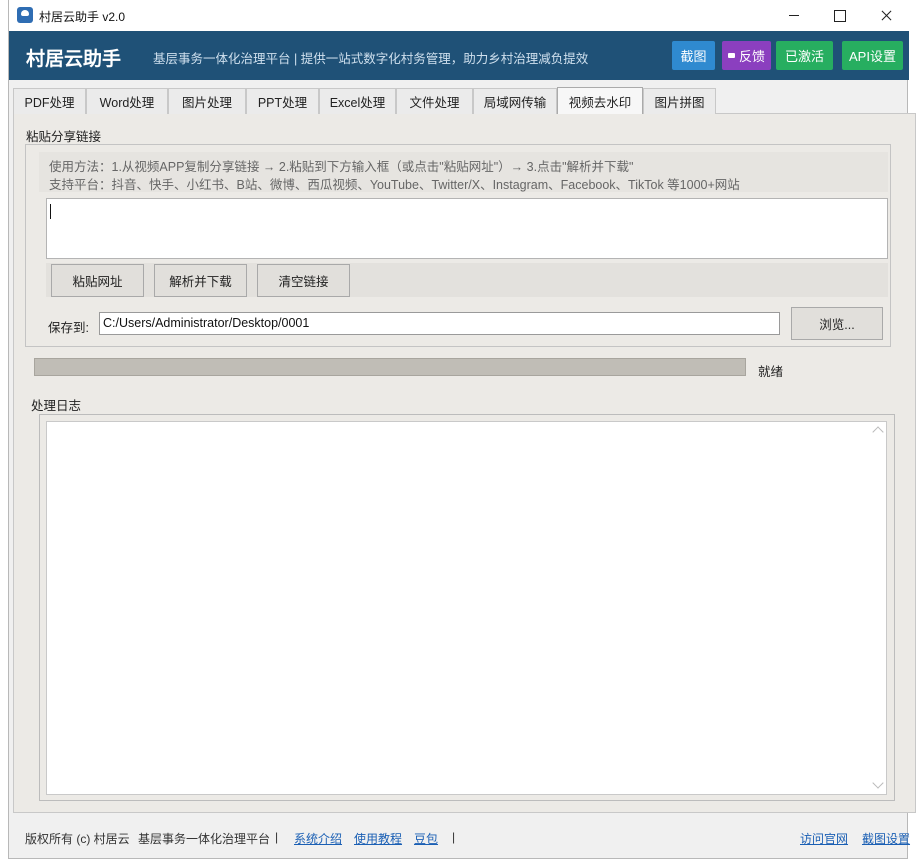 This screenshot has width=916, height=859. Describe the element at coordinates (318, 838) in the screenshot. I see `footer-link-intro: 系统介绍` at that location.